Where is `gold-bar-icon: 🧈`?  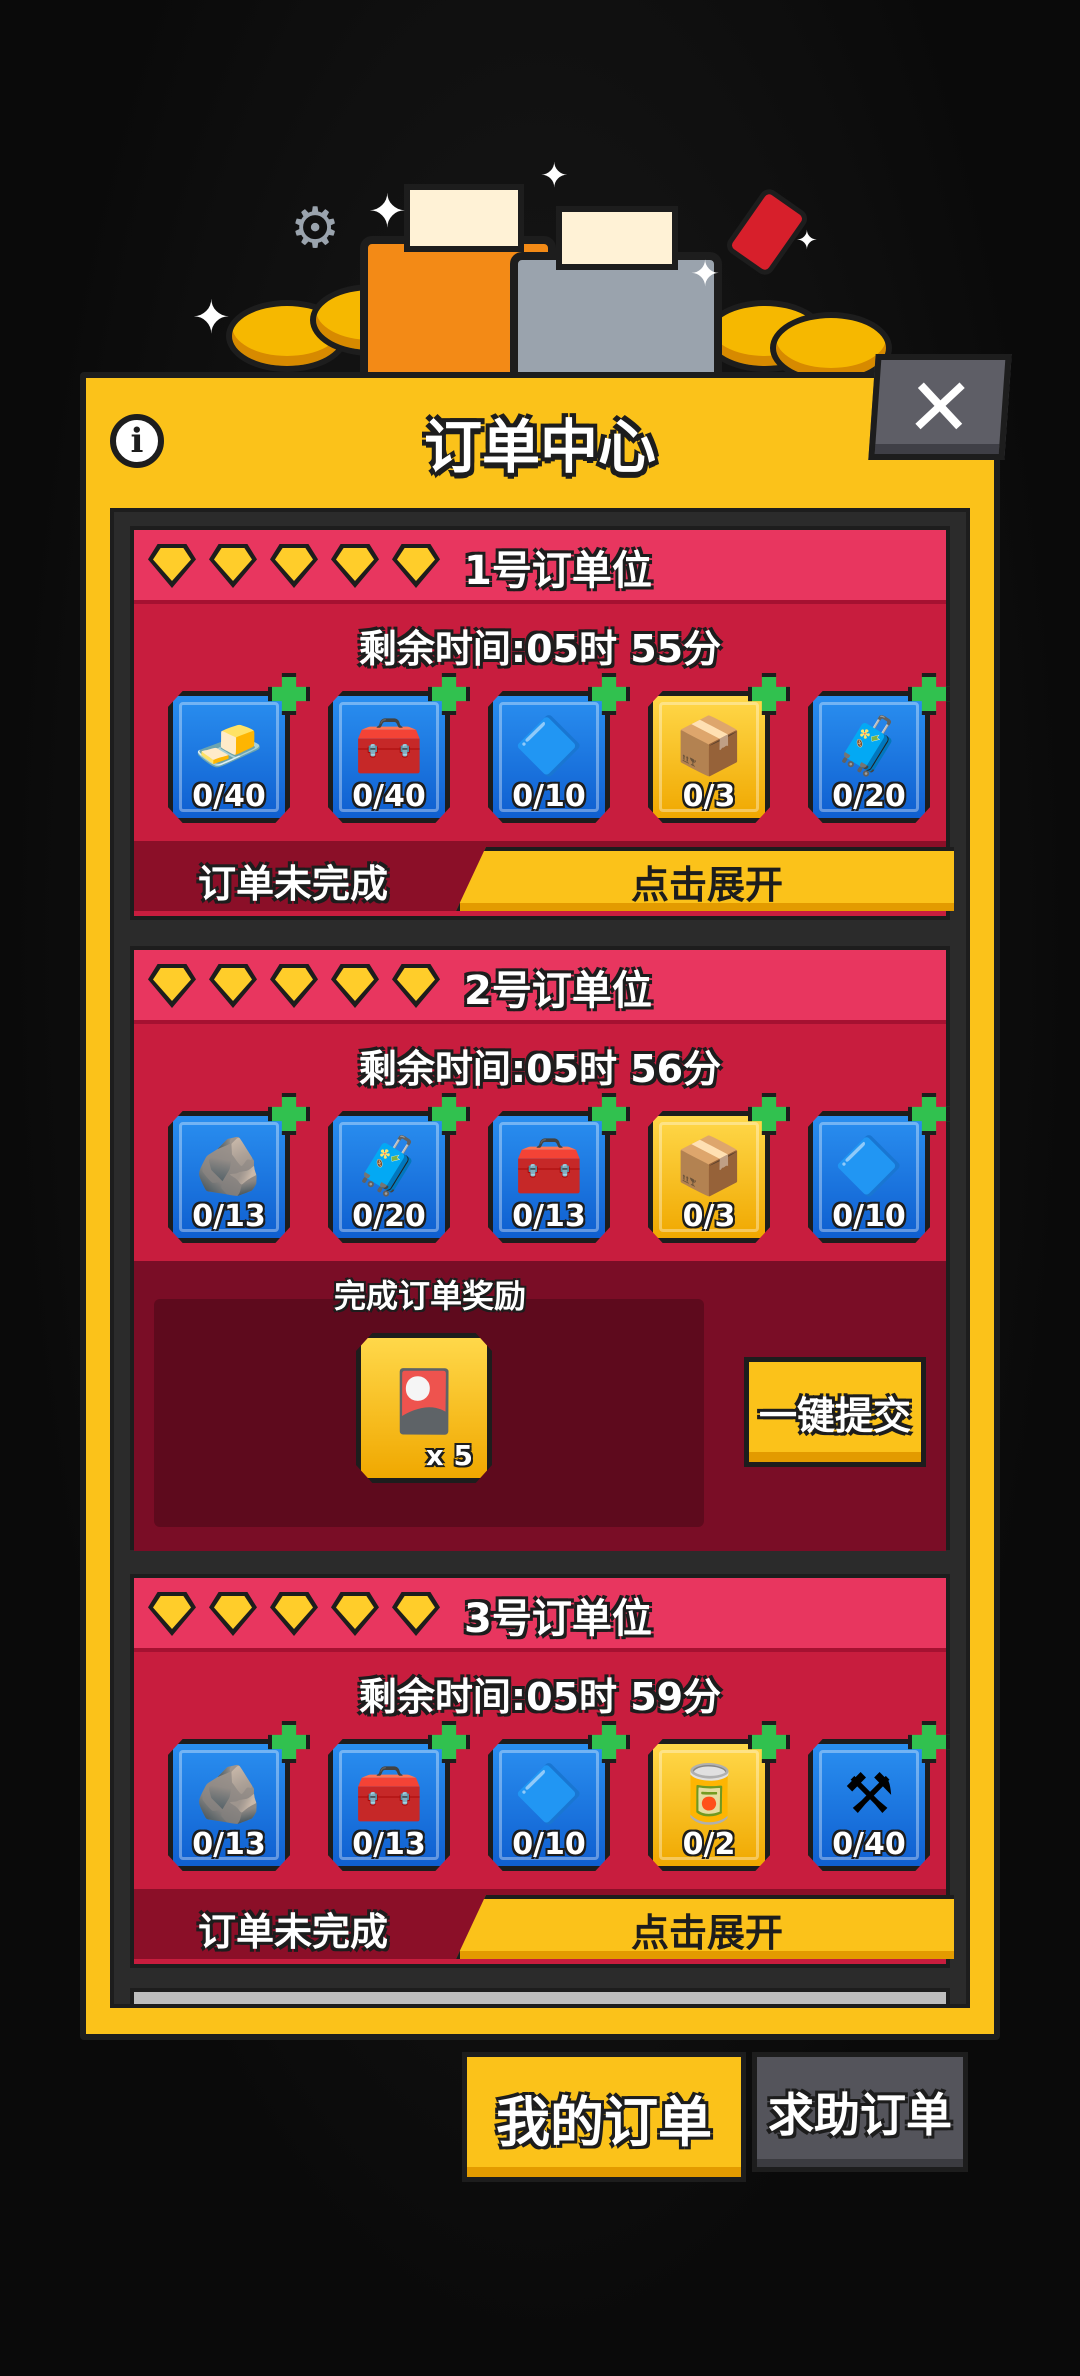
gold-bar-icon: 🧈 is located at coordinates (229, 747).